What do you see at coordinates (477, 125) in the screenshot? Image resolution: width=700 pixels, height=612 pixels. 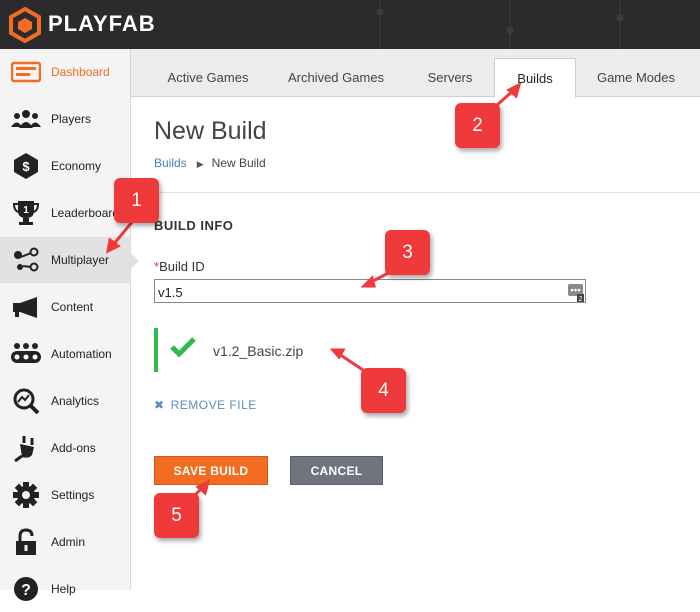 I see `callout-2: 2` at bounding box center [477, 125].